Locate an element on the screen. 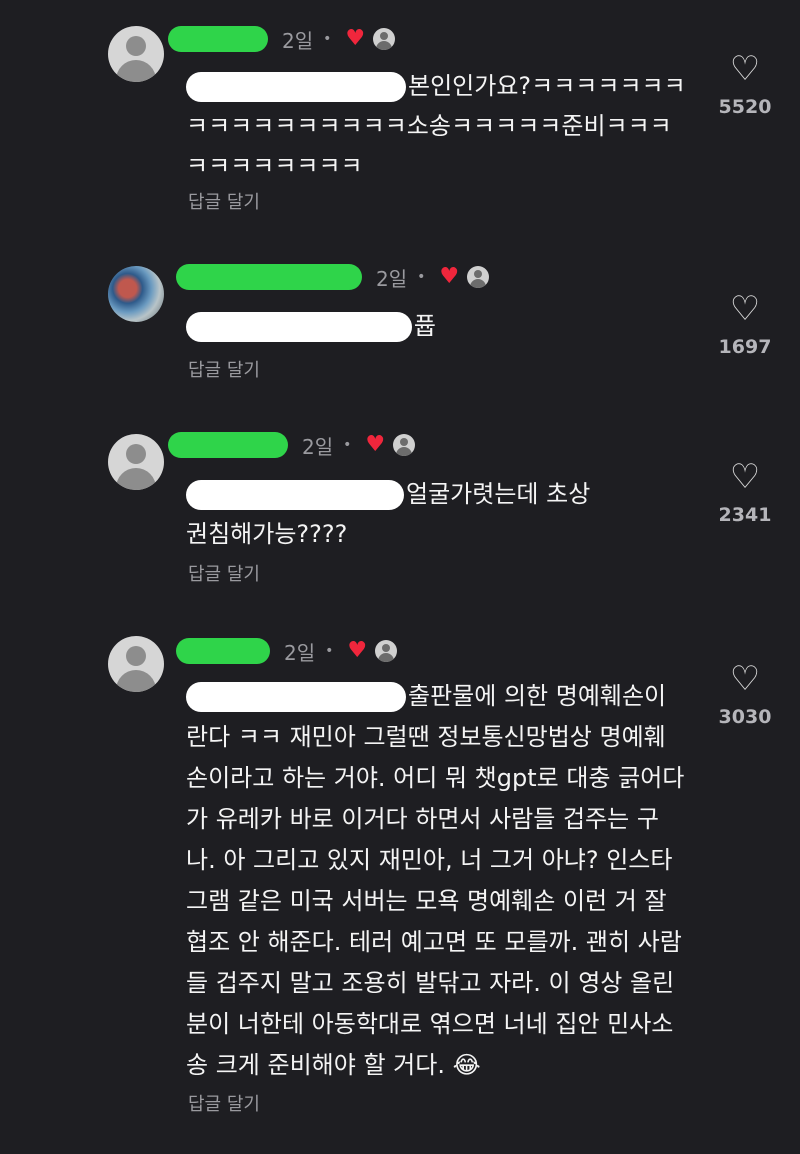 Image resolution: width=800 pixels, height=1154 pixels. like-column: ♡ 5520 is located at coordinates (745, 85).